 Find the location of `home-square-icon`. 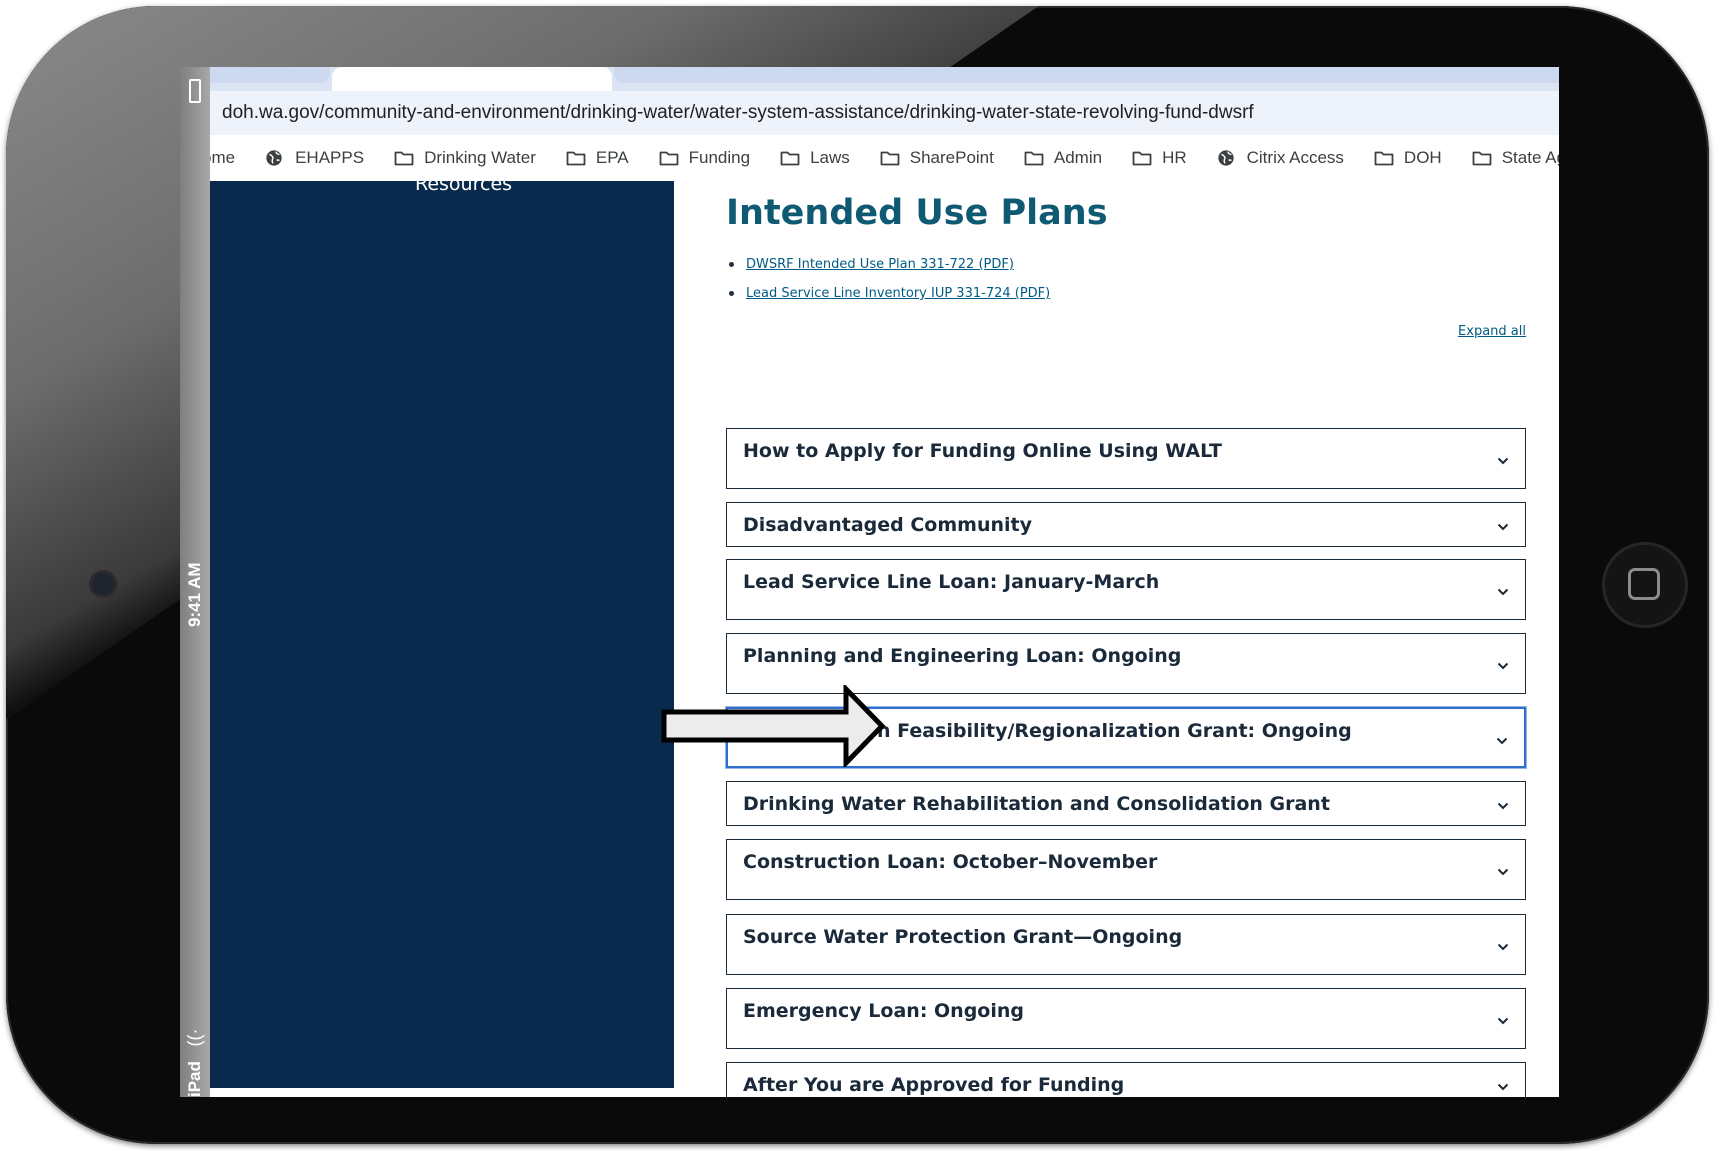

home-square-icon is located at coordinates (1644, 584).